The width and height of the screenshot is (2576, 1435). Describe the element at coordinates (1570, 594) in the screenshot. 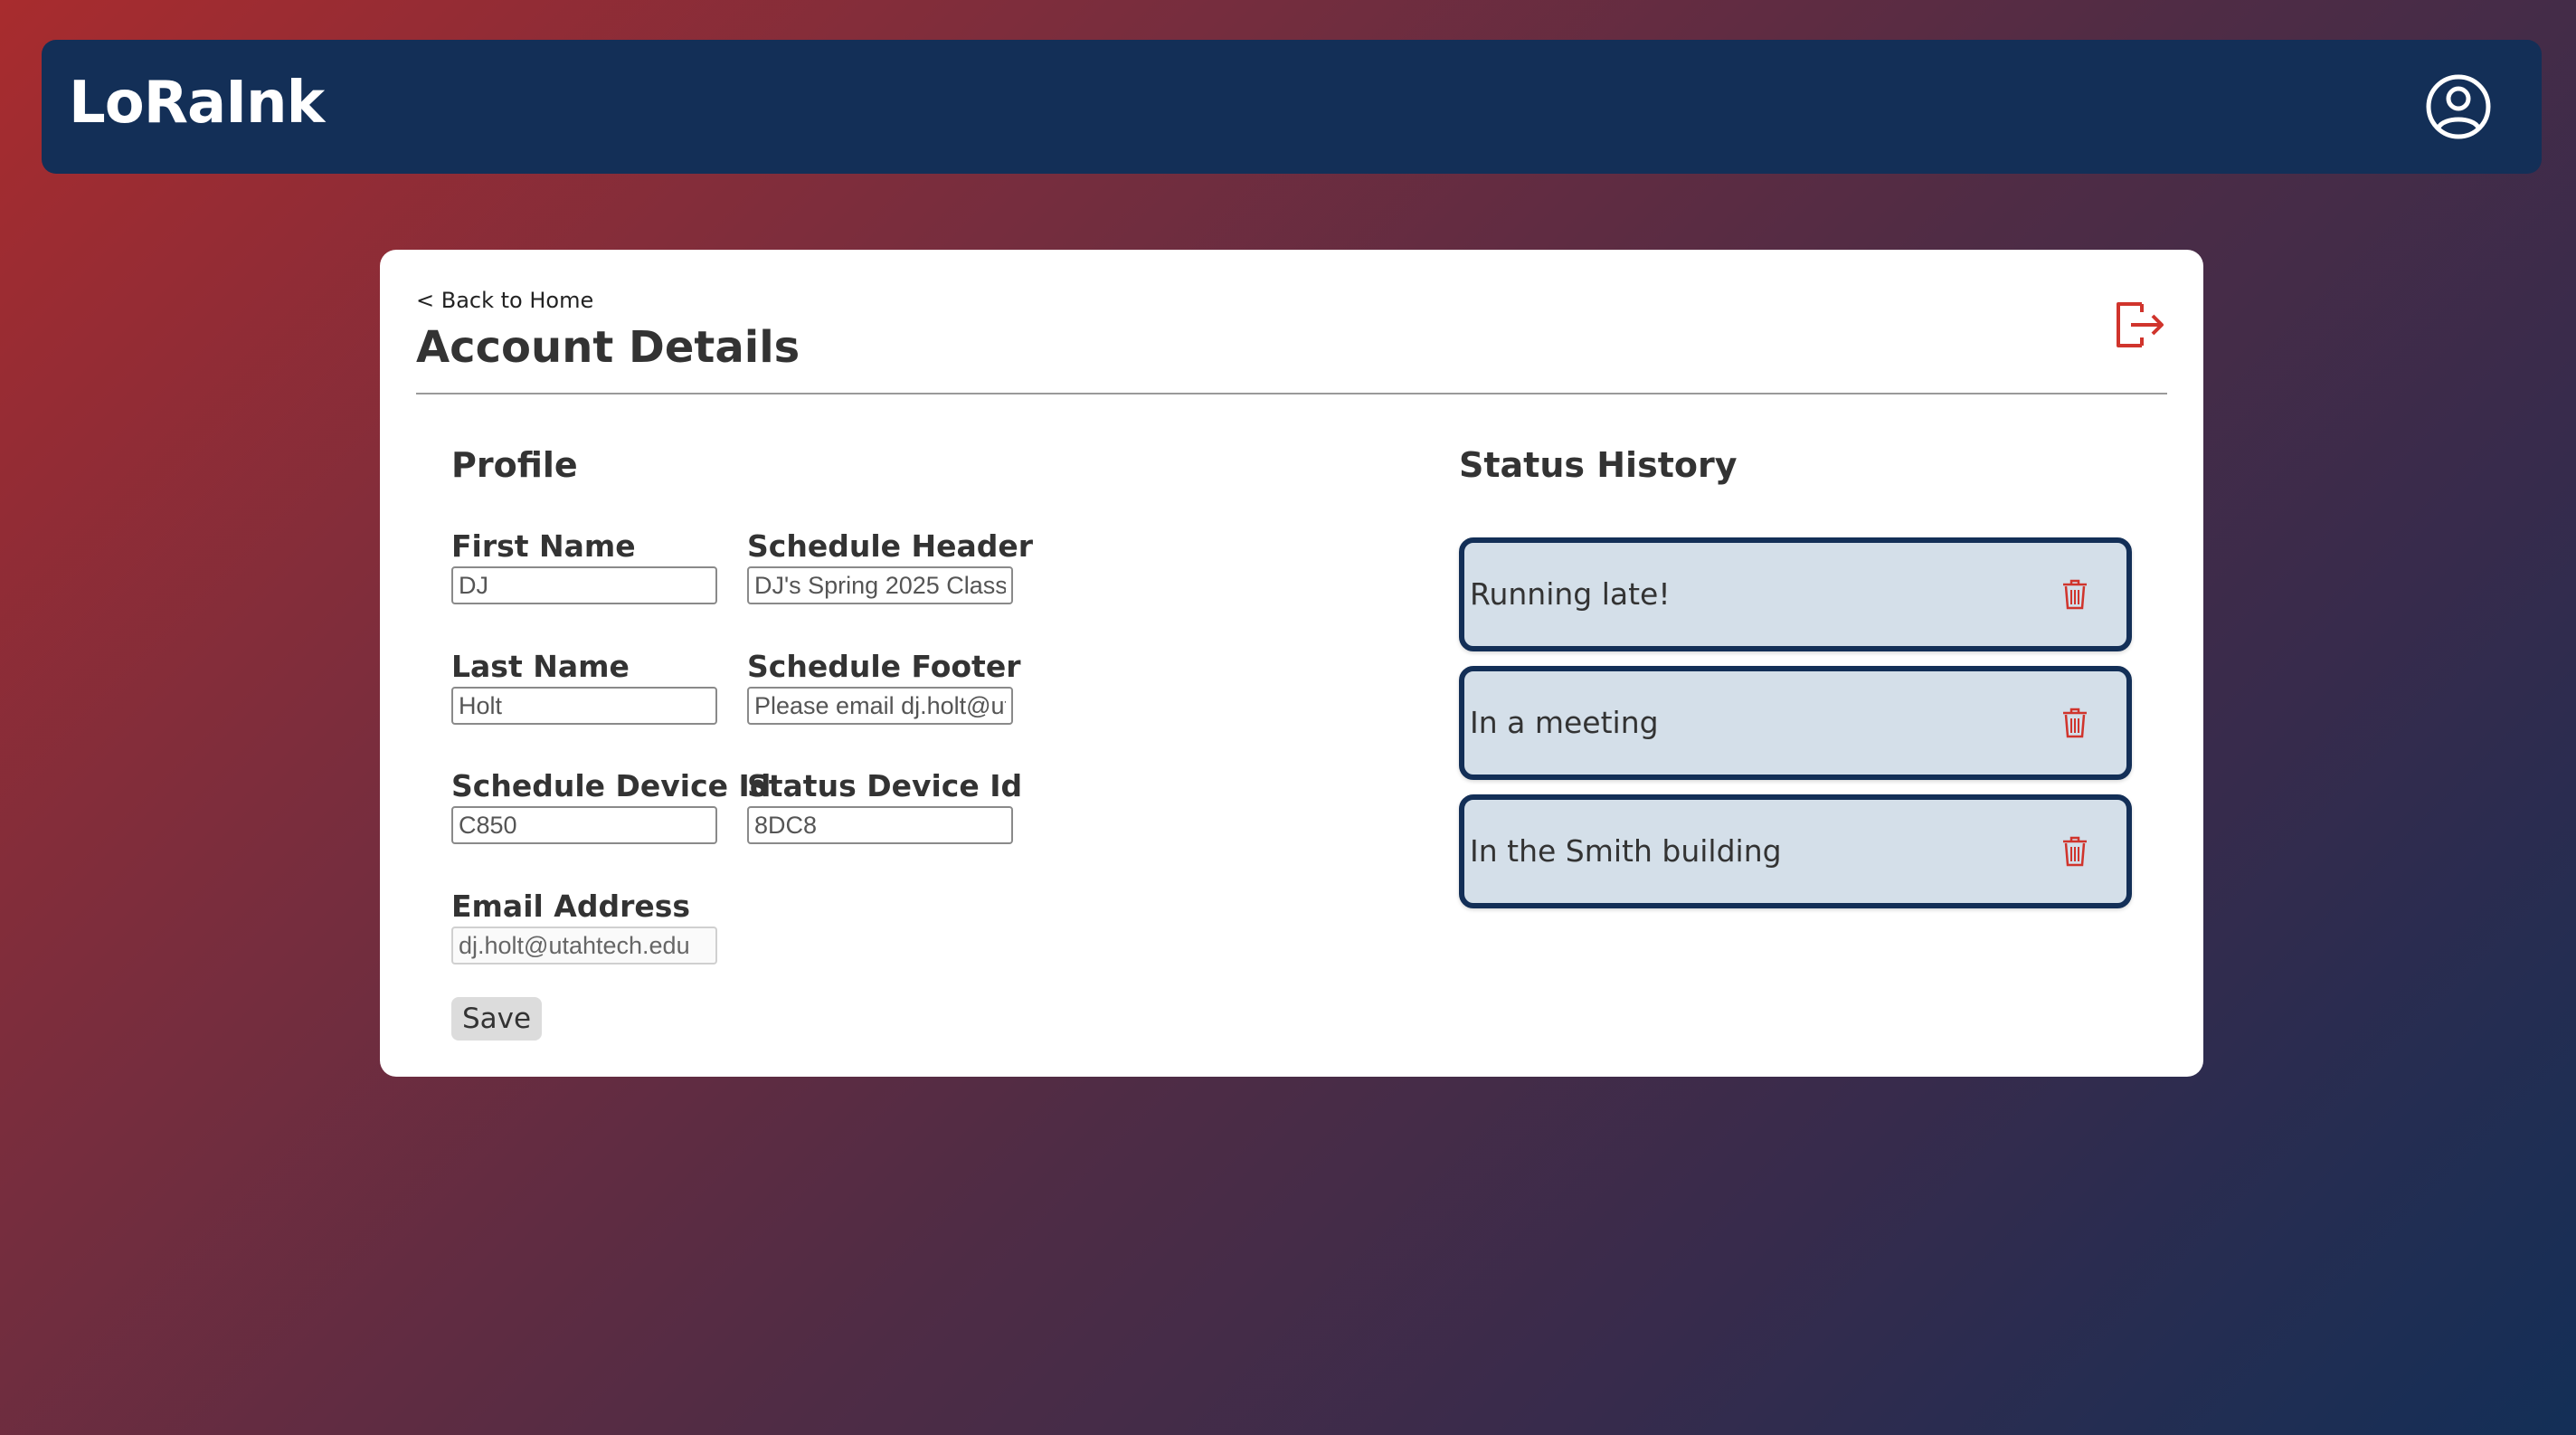

I see `status-item-text: Running late!` at that location.